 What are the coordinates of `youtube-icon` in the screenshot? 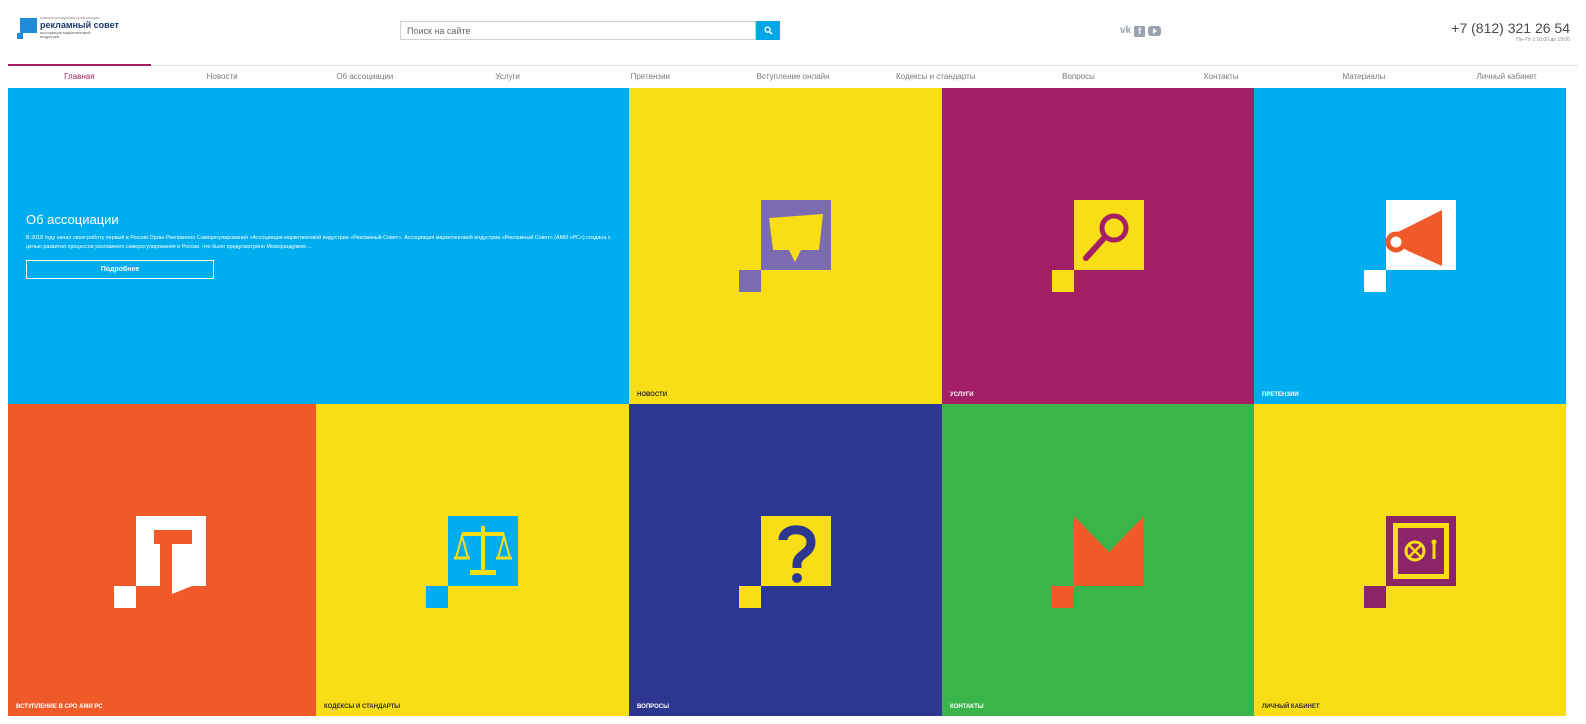 It's located at (1155, 31).